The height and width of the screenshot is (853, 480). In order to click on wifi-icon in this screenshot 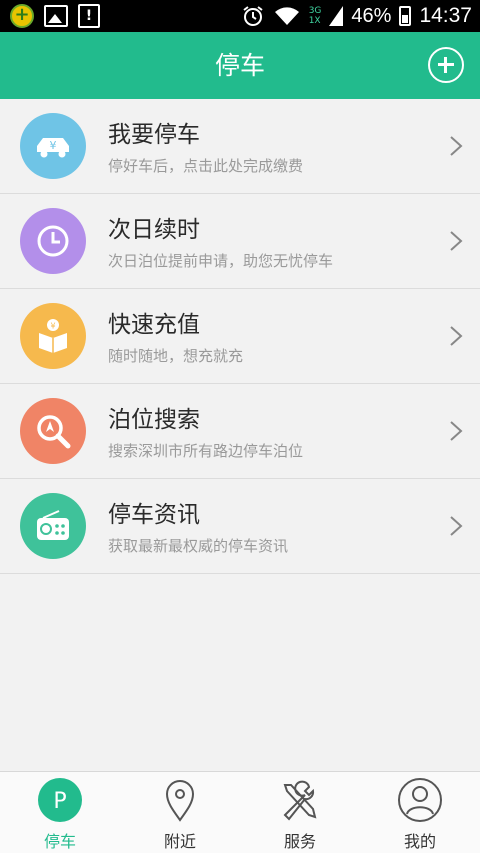, I will do `click(286, 16)`.